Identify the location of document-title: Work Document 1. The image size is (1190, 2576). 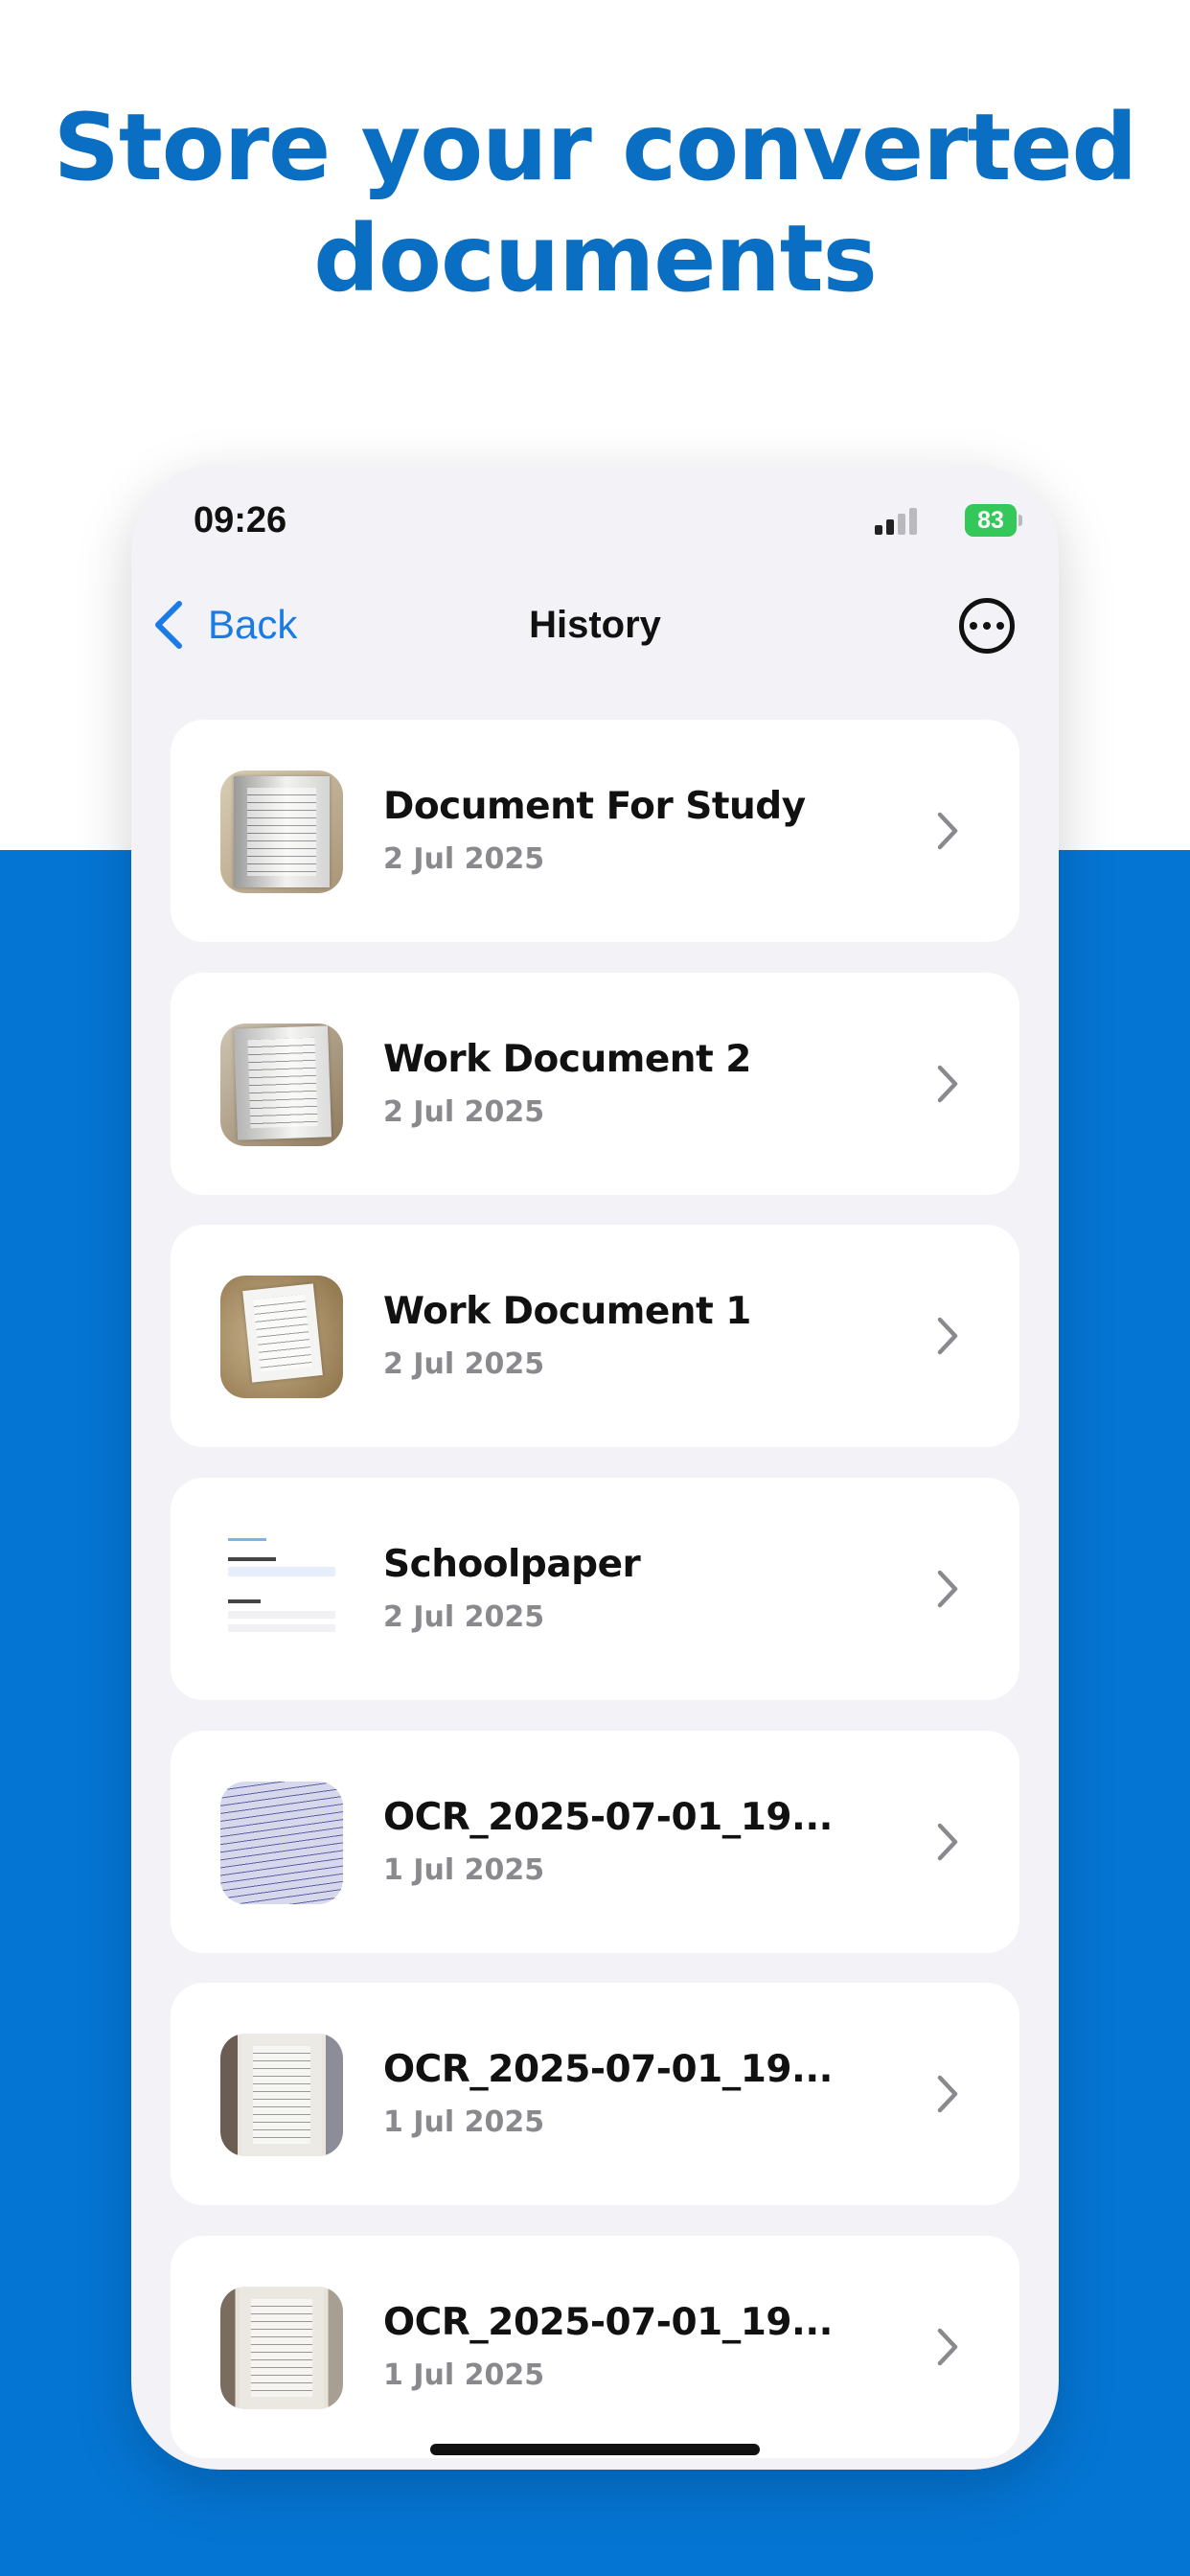
(567, 1311).